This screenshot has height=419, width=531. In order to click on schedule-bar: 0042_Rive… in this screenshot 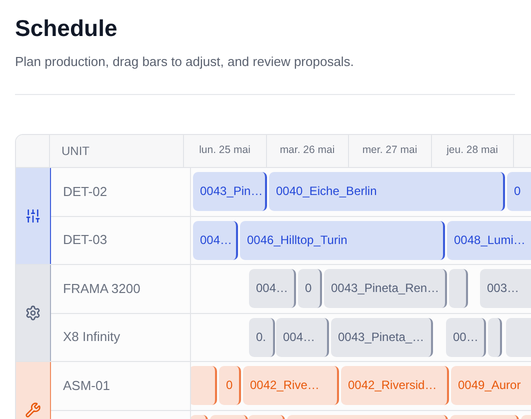, I will do `click(291, 385)`.